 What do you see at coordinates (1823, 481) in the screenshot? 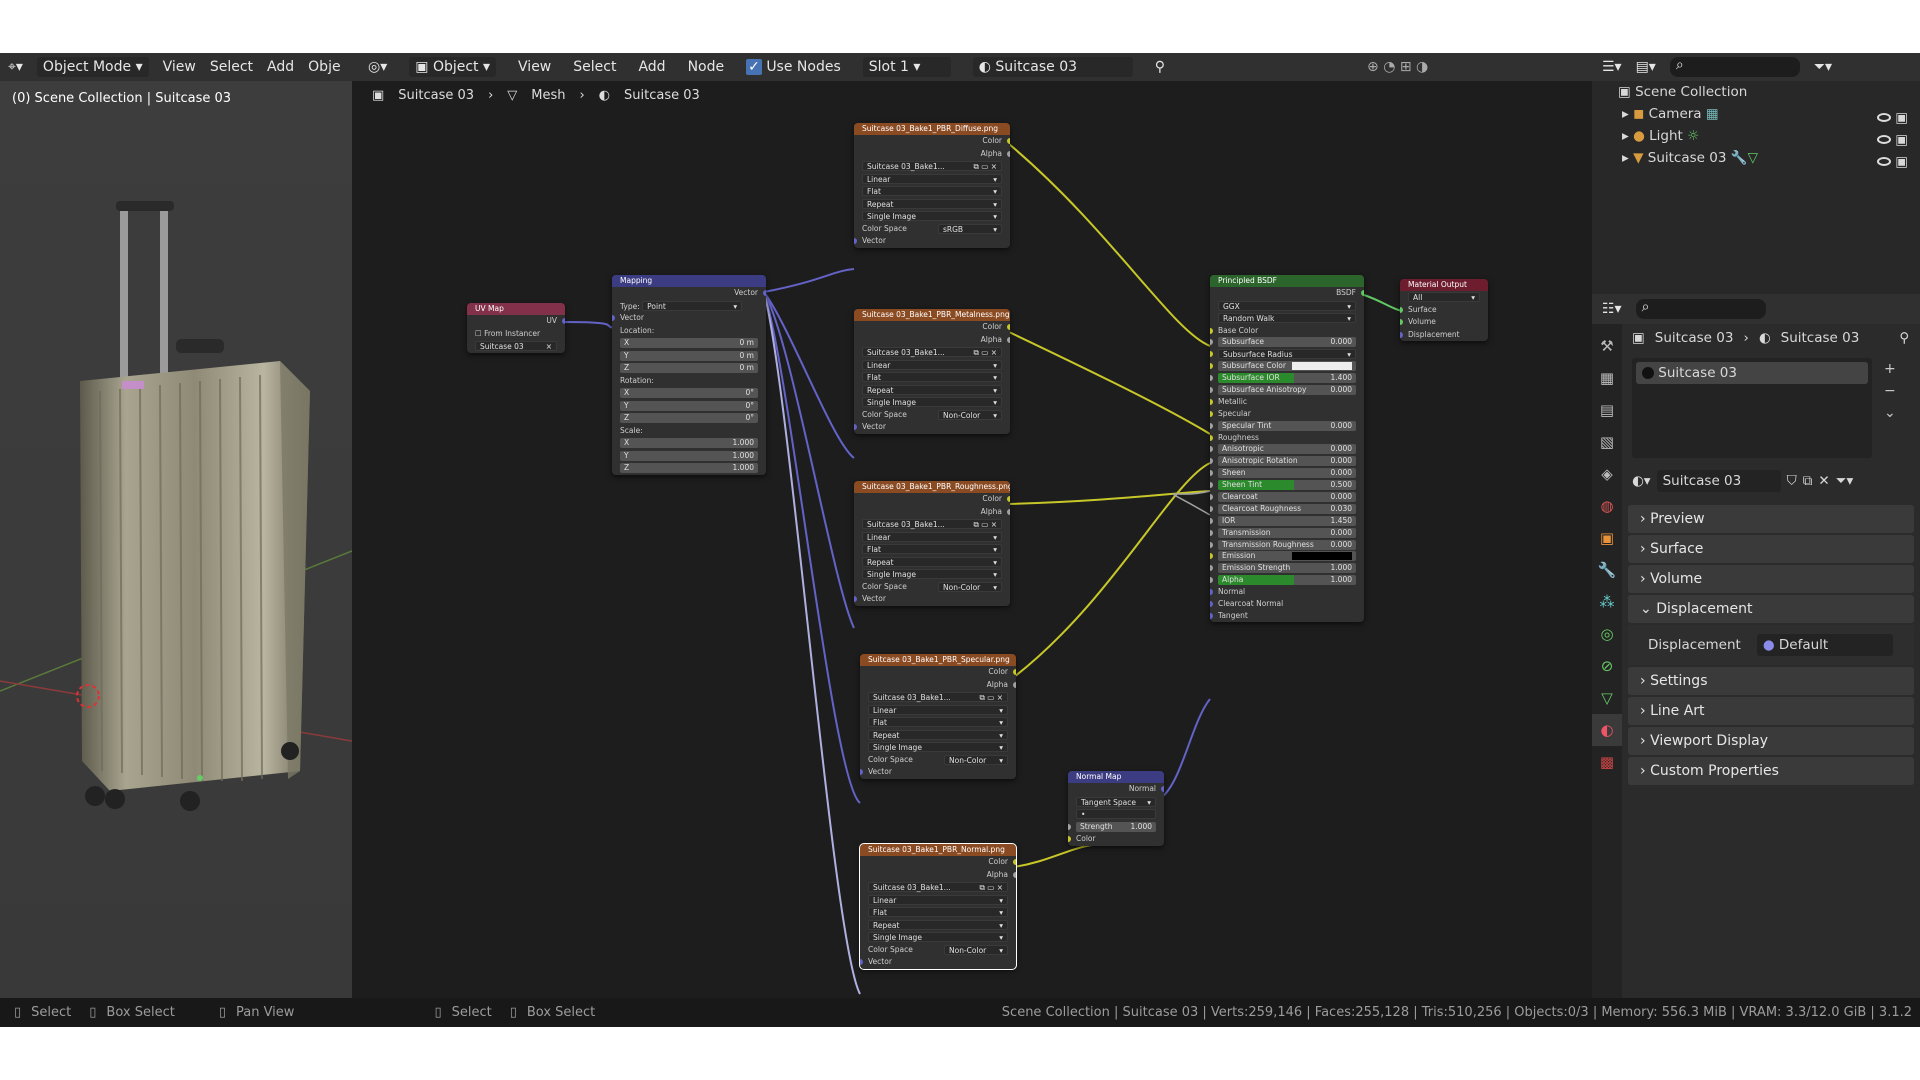
I see `unlink-icon: ✕` at bounding box center [1823, 481].